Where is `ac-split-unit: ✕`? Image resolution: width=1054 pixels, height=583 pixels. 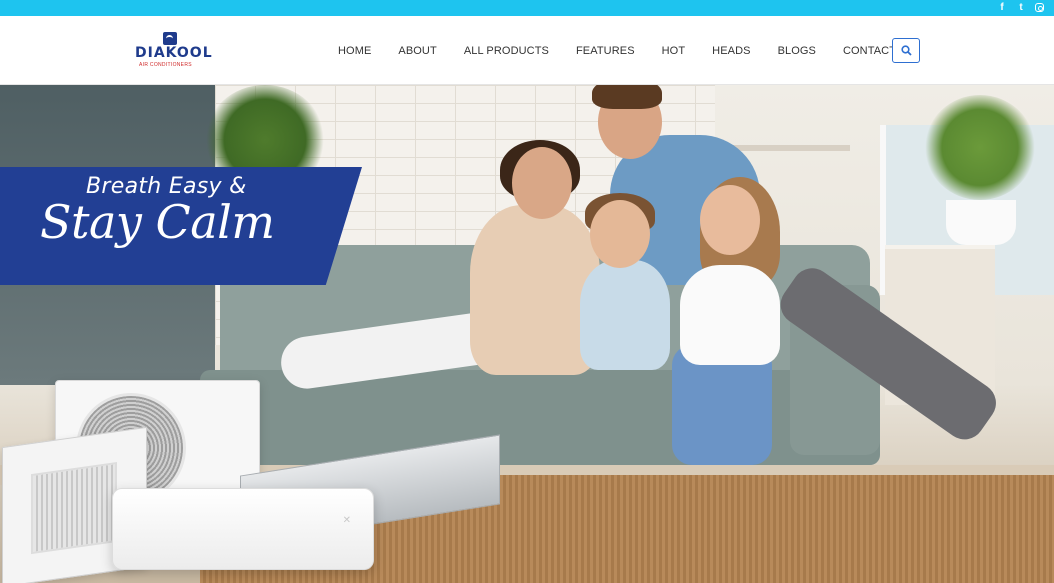 ac-split-unit: ✕ is located at coordinates (243, 529).